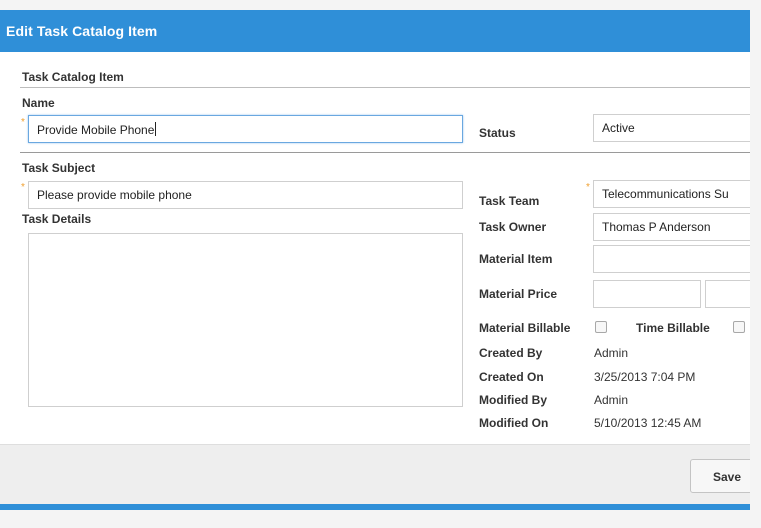  Describe the element at coordinates (513, 400) in the screenshot. I see `modified-by-label: Modified By` at that location.